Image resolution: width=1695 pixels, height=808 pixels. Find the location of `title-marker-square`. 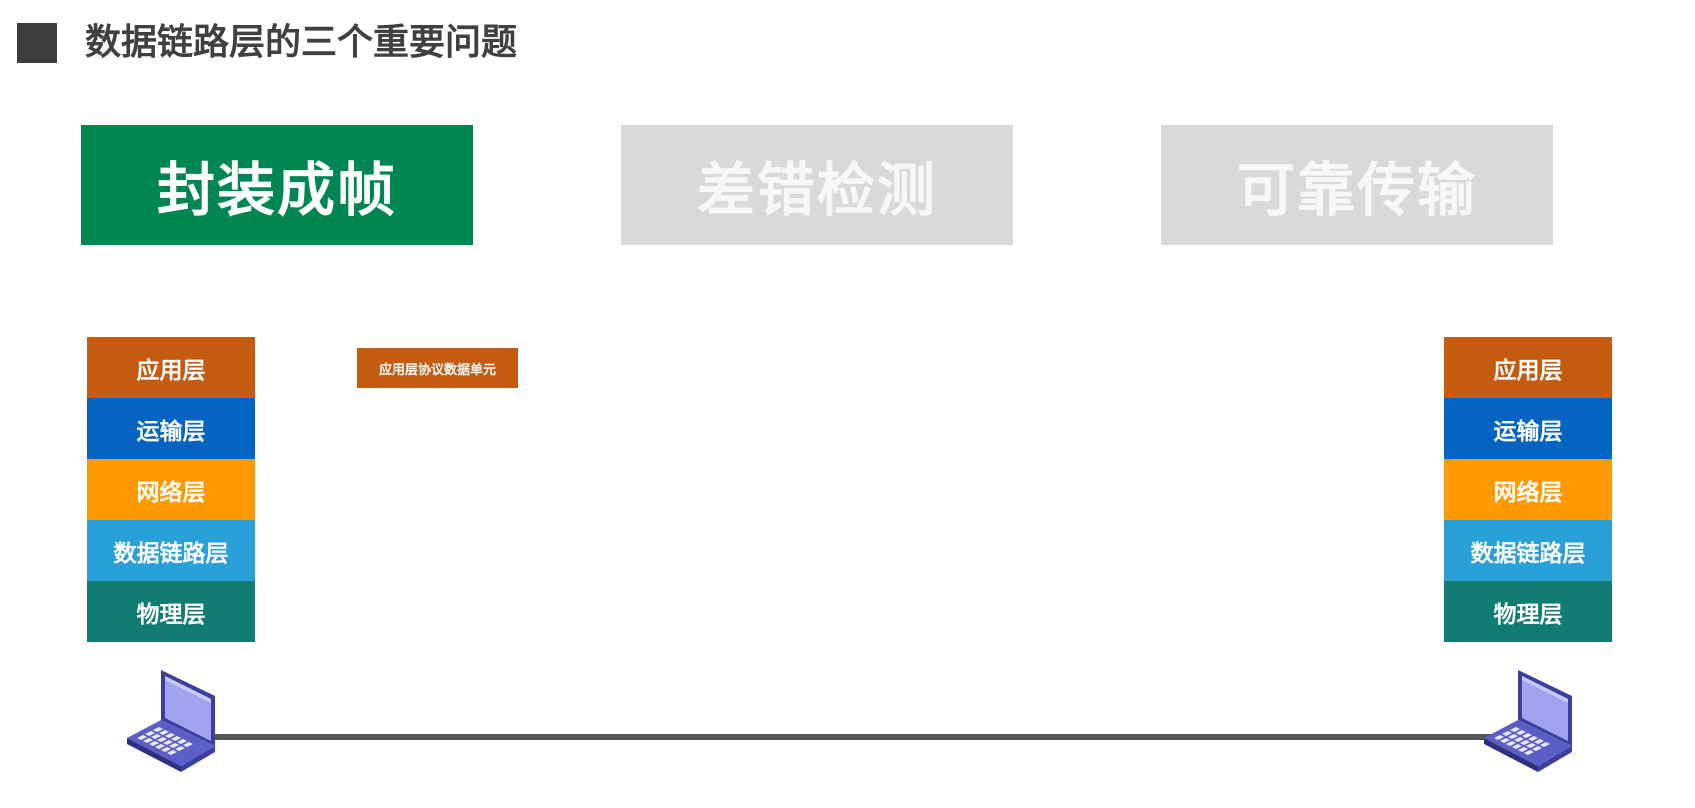

title-marker-square is located at coordinates (37, 43).